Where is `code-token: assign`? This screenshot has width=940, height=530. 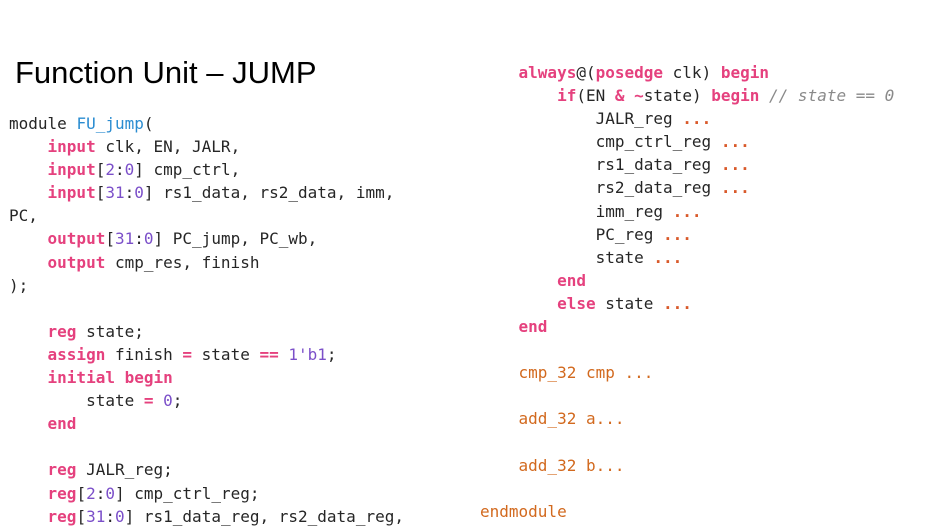
code-token: assign is located at coordinates (76, 354).